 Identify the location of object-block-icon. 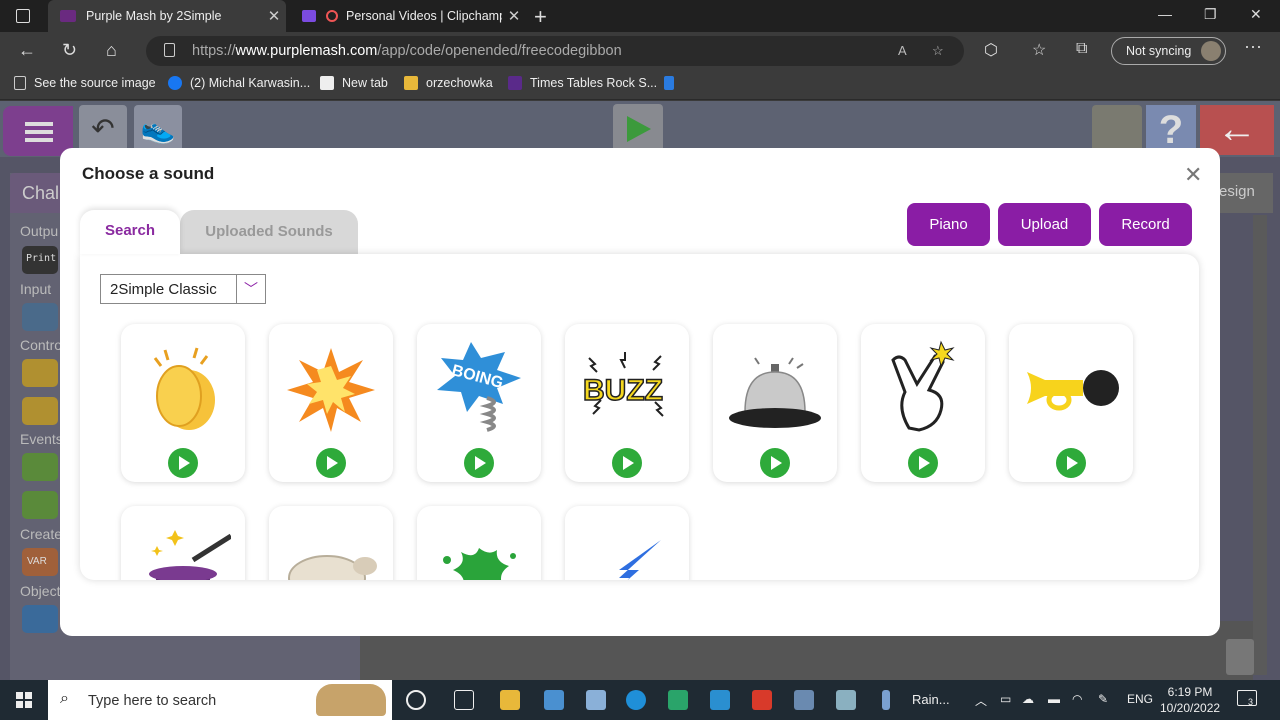
(40, 619).